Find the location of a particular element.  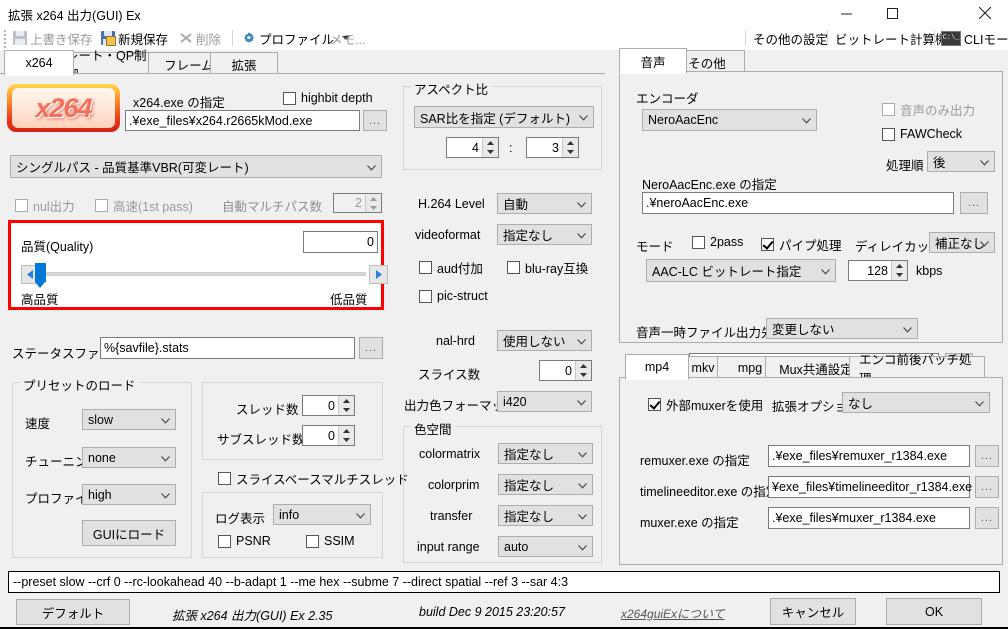

fawcheck-checkbox: FAWCheck is located at coordinates (922, 134).